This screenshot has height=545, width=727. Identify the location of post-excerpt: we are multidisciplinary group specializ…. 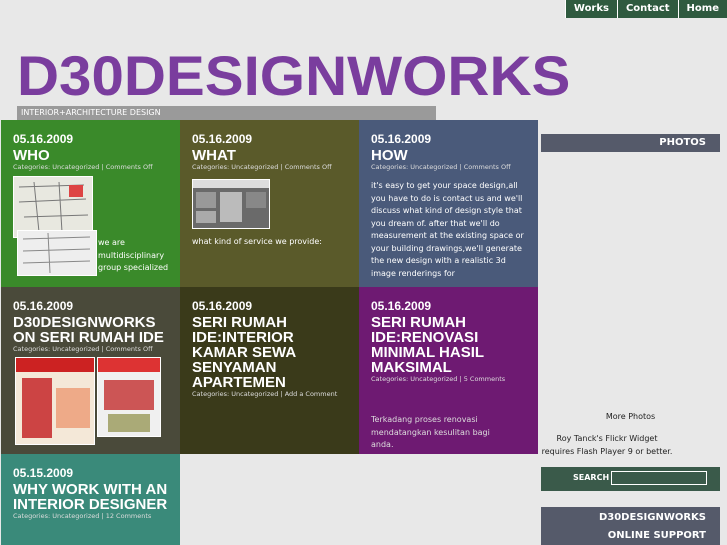
(133, 255).